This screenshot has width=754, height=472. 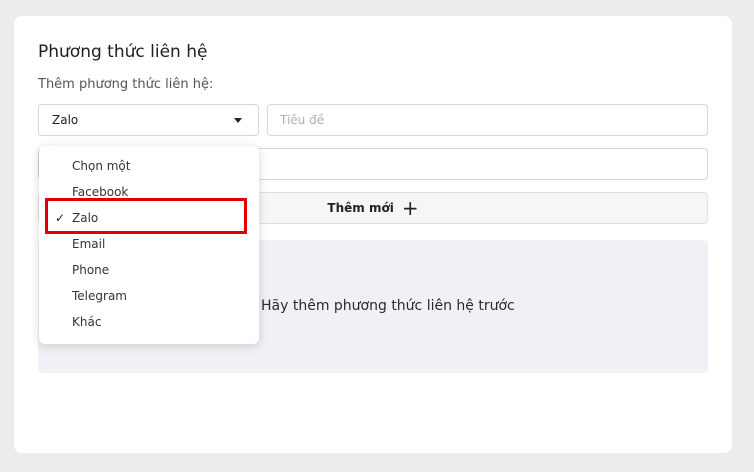 I want to click on dropdown-option-email: Email, so click(x=149, y=244).